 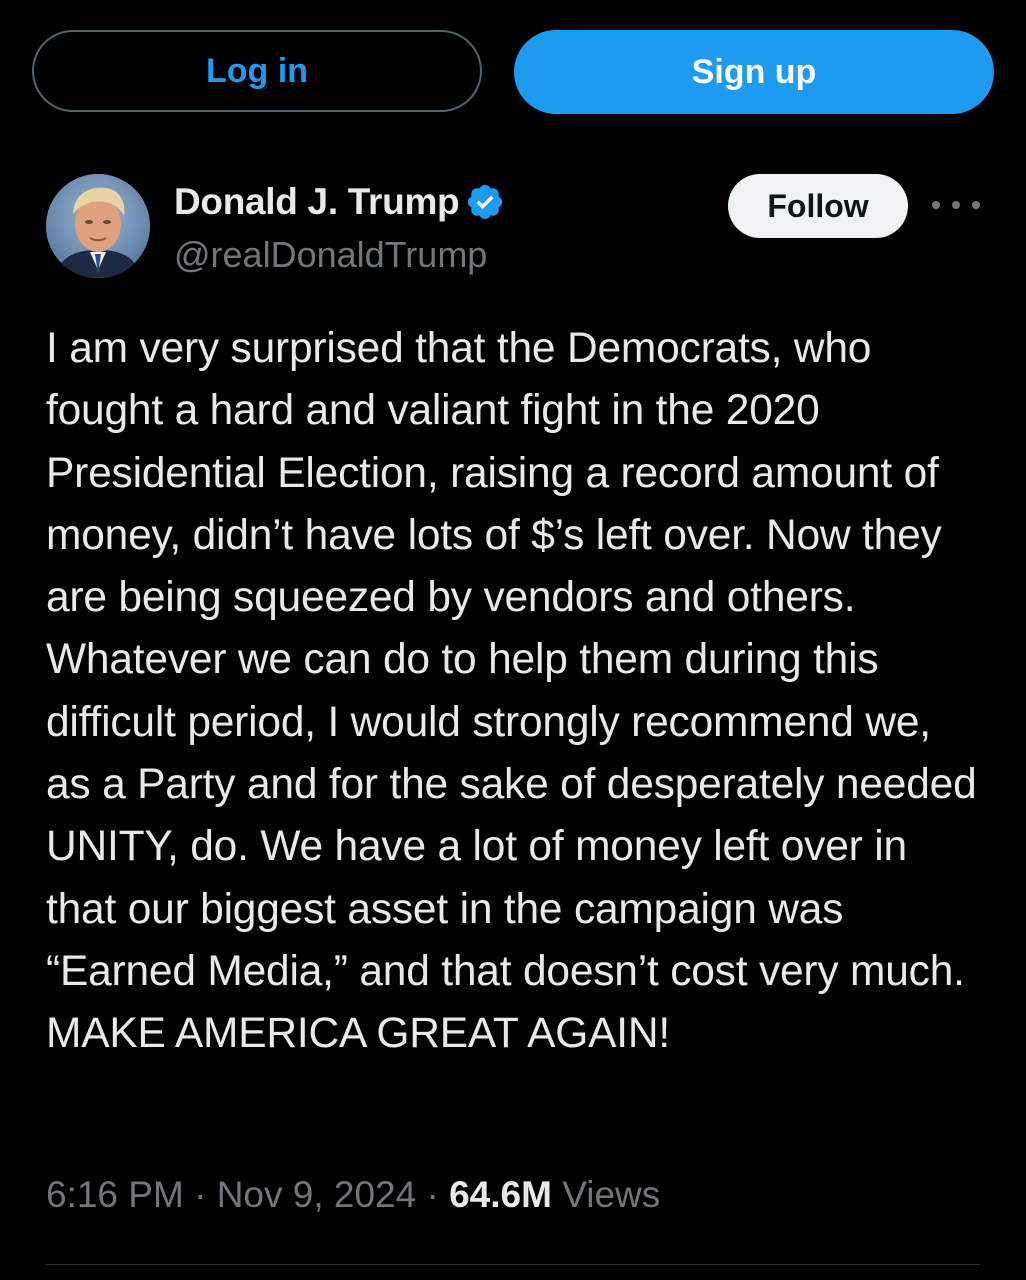 What do you see at coordinates (818, 206) in the screenshot?
I see `follow-button: Follow` at bounding box center [818, 206].